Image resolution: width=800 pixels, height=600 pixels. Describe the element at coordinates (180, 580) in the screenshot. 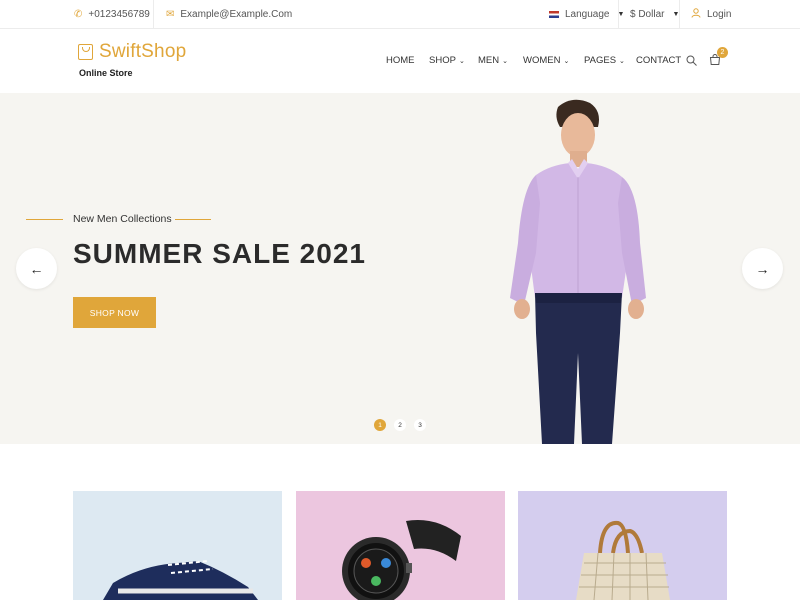

I see `sneaker-image` at that location.